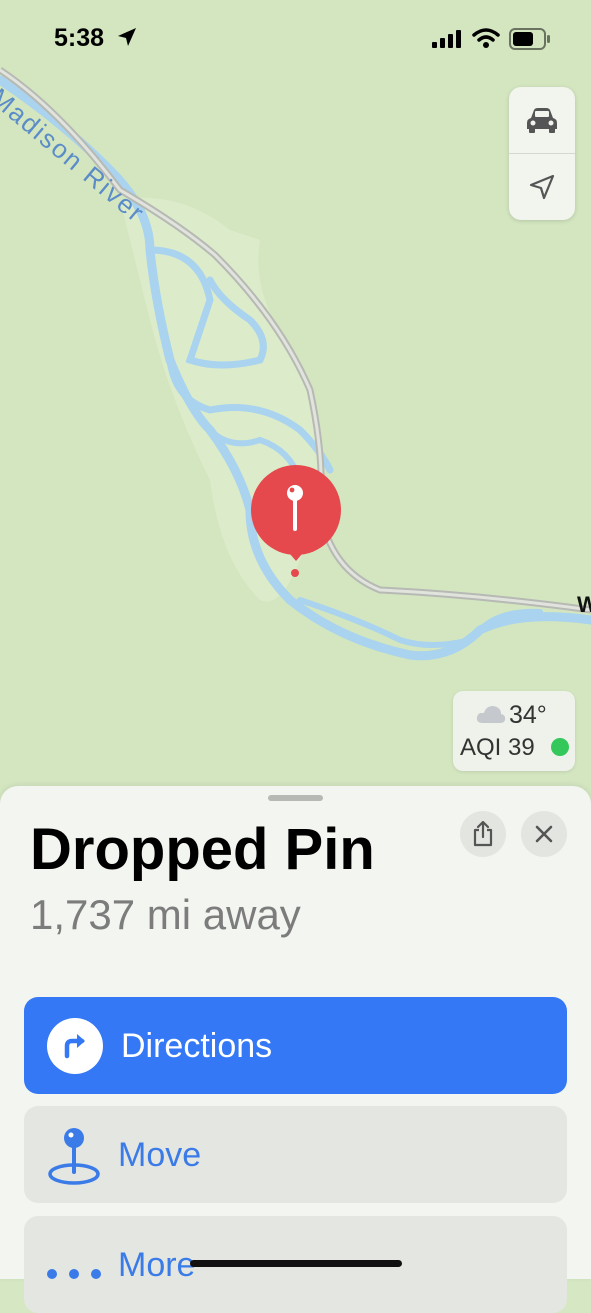 This screenshot has height=1313, width=591. Describe the element at coordinates (160, 1155) in the screenshot. I see `move-label: Move` at that location.